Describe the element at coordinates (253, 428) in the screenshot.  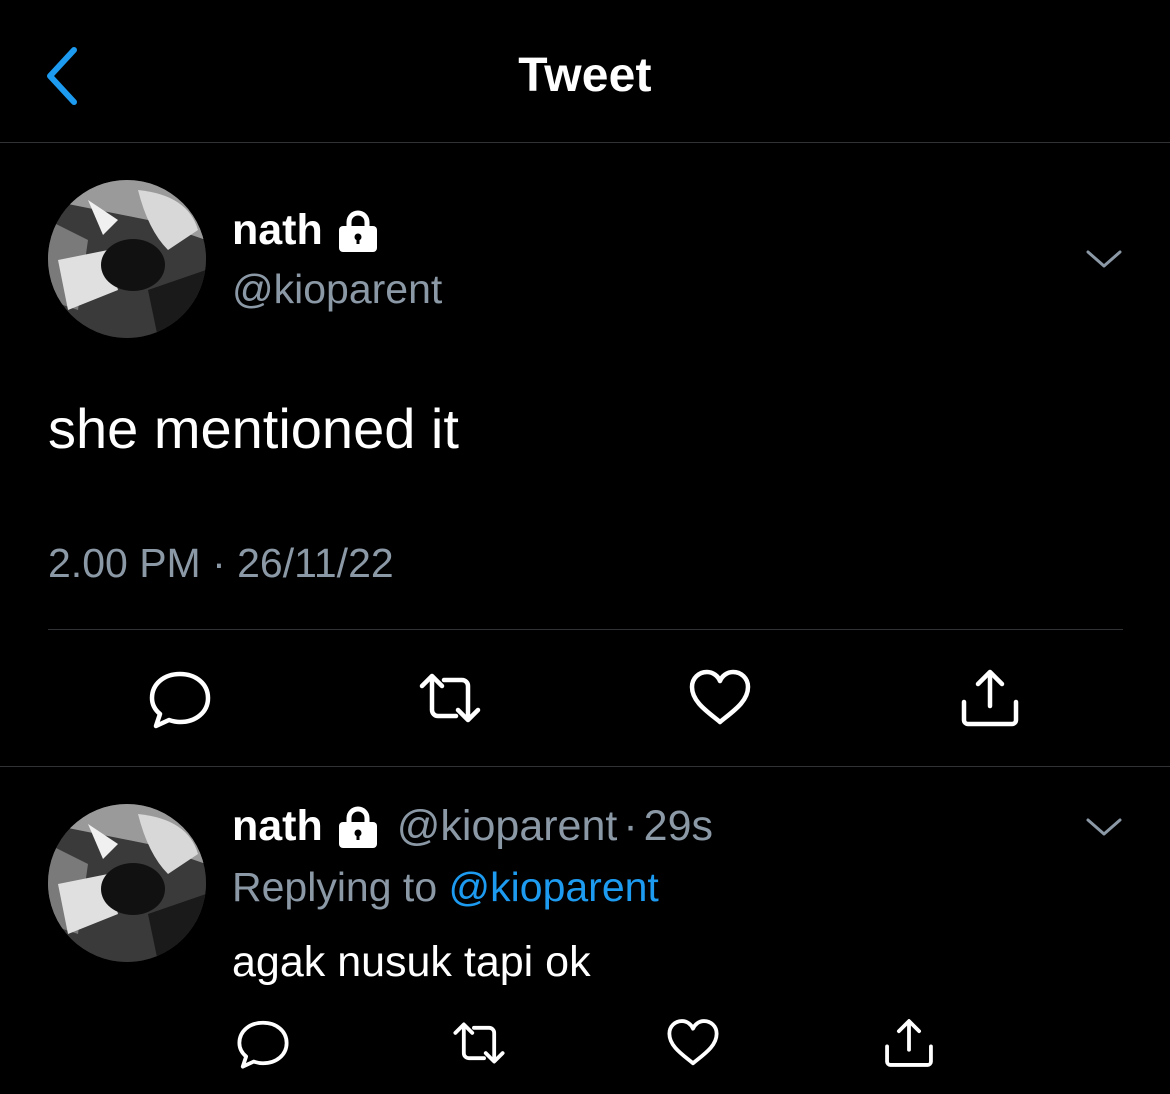
I see `tweet-text: she mentioned it` at that location.